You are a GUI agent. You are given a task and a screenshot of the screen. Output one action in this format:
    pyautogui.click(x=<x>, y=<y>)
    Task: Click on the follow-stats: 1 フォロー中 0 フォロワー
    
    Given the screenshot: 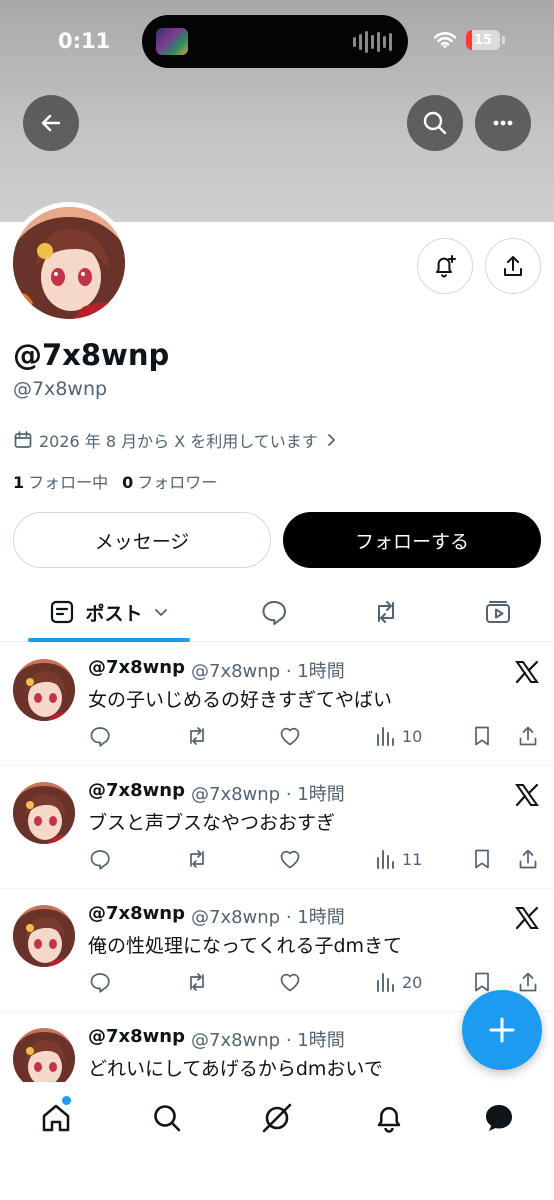 What is the action you would take?
    pyautogui.click(x=115, y=481)
    